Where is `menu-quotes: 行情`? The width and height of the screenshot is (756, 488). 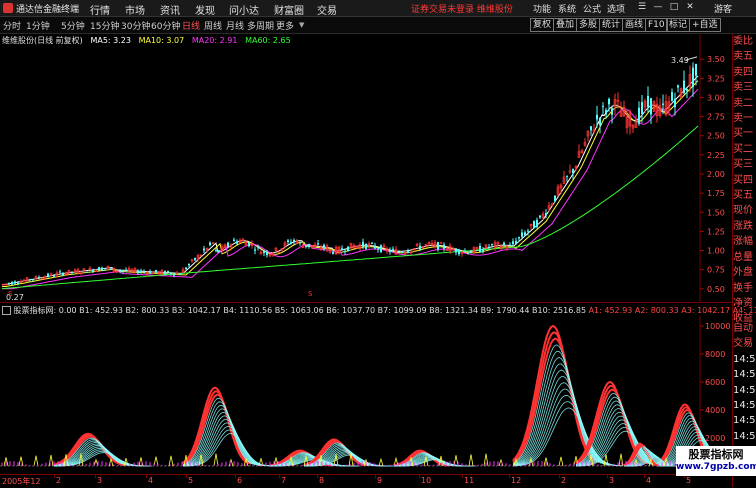 menu-quotes: 行情 is located at coordinates (100, 9).